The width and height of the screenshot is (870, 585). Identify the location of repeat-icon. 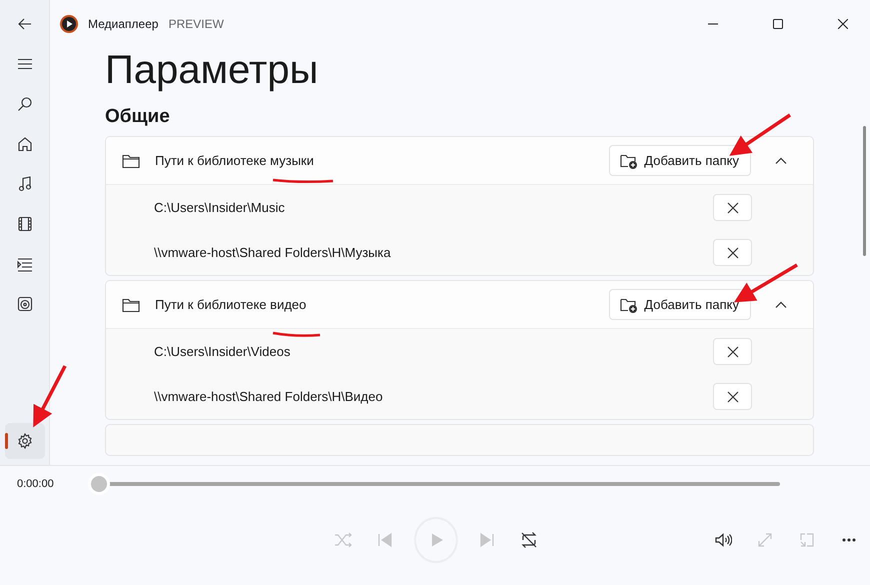
(529, 540).